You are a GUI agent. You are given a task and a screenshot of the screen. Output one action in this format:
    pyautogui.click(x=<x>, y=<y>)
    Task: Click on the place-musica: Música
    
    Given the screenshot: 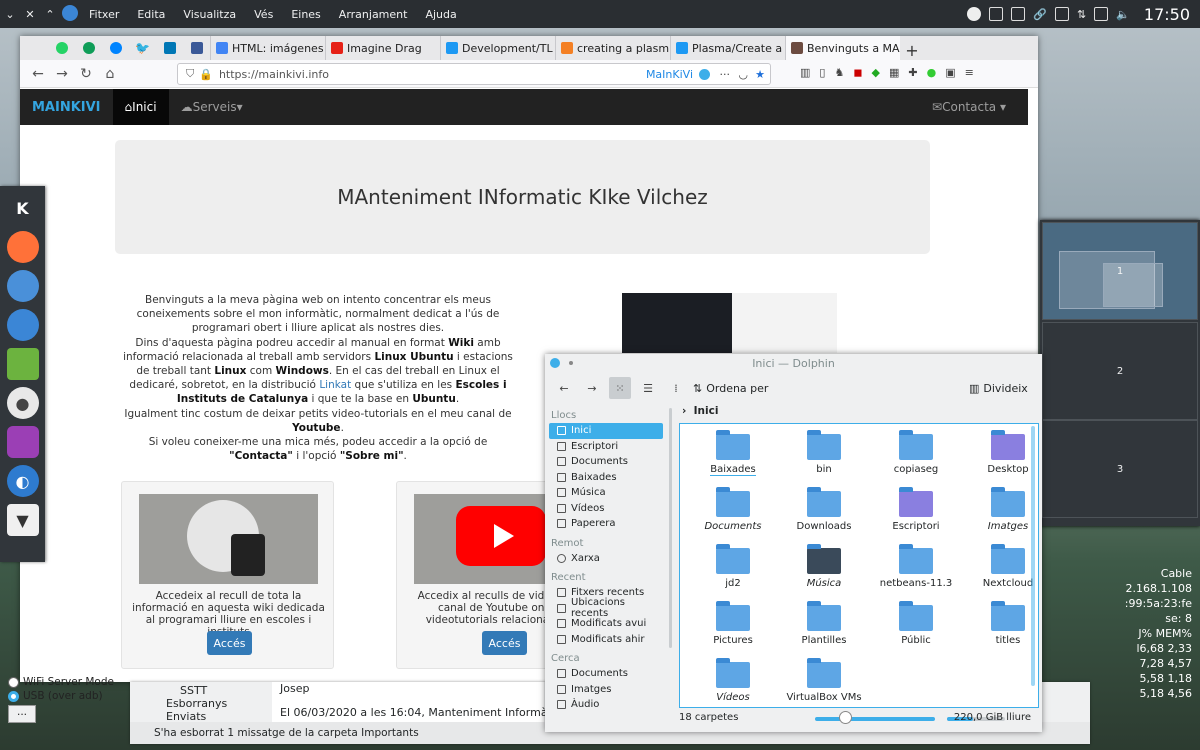 What is the action you would take?
    pyautogui.click(x=606, y=493)
    